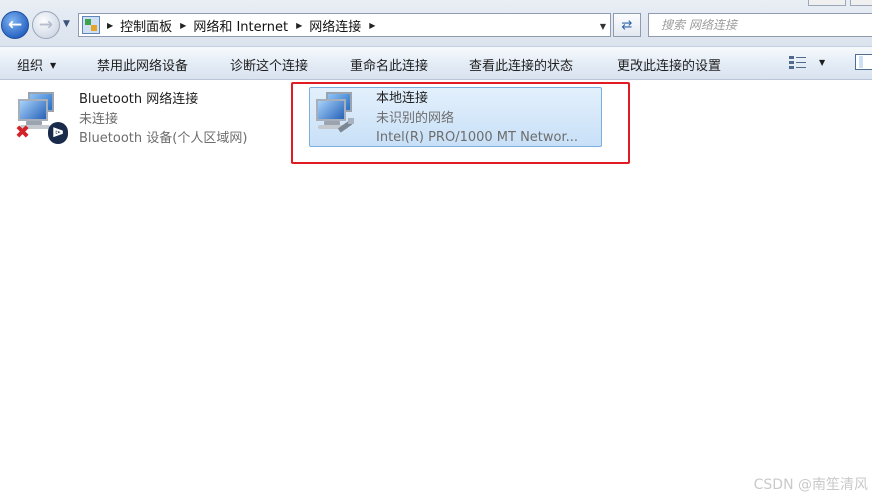 This screenshot has height=500, width=872. I want to click on rename-button: 重命名此连接, so click(389, 64).